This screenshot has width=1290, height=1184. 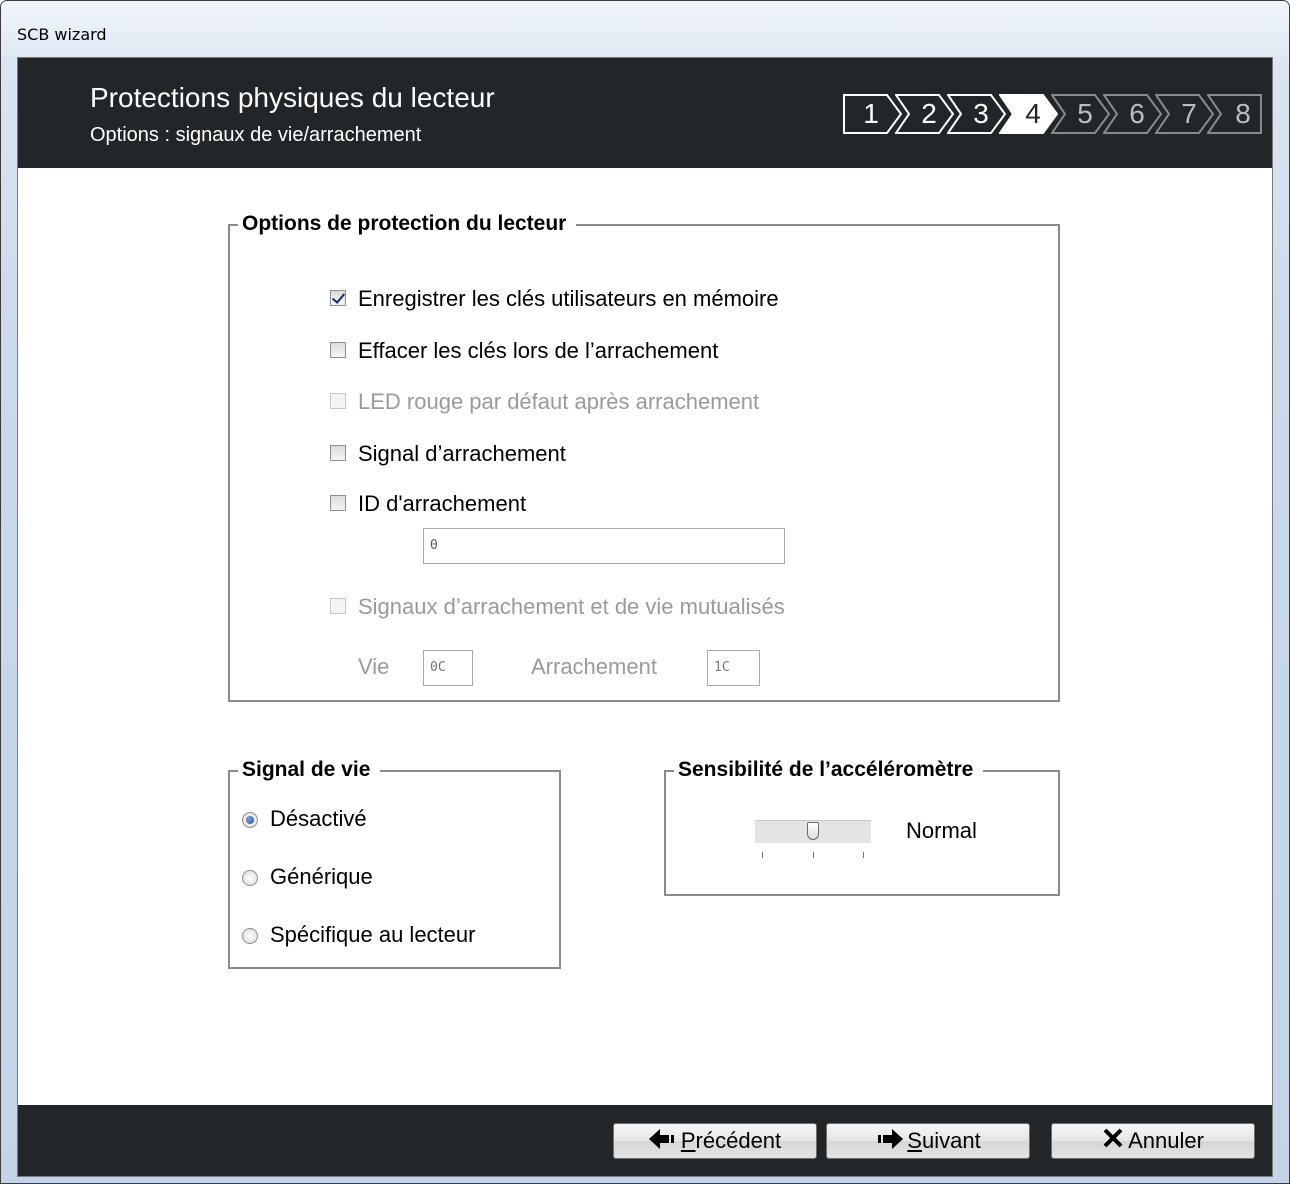 I want to click on desactive-label: Désactivé, so click(x=318, y=818).